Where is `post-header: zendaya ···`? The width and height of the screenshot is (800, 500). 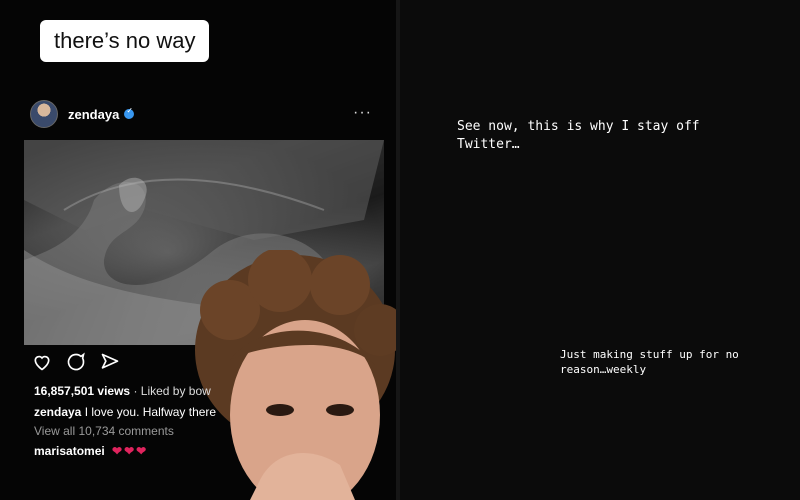 post-header: zendaya ··· is located at coordinates (205, 114).